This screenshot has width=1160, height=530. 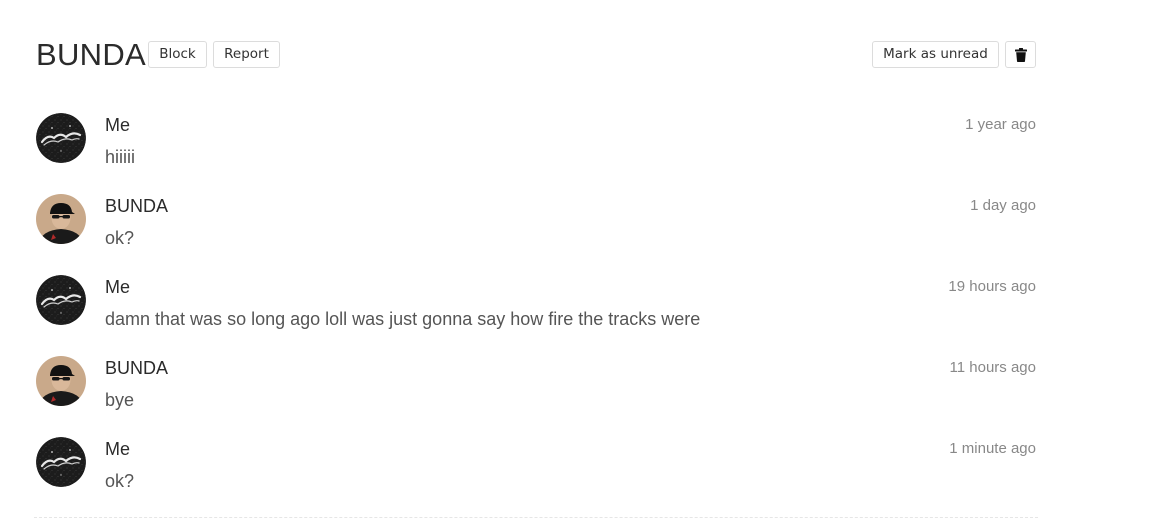 I want to click on conversation-header: BUNDA Block Report Mark as unread, so click(x=536, y=55).